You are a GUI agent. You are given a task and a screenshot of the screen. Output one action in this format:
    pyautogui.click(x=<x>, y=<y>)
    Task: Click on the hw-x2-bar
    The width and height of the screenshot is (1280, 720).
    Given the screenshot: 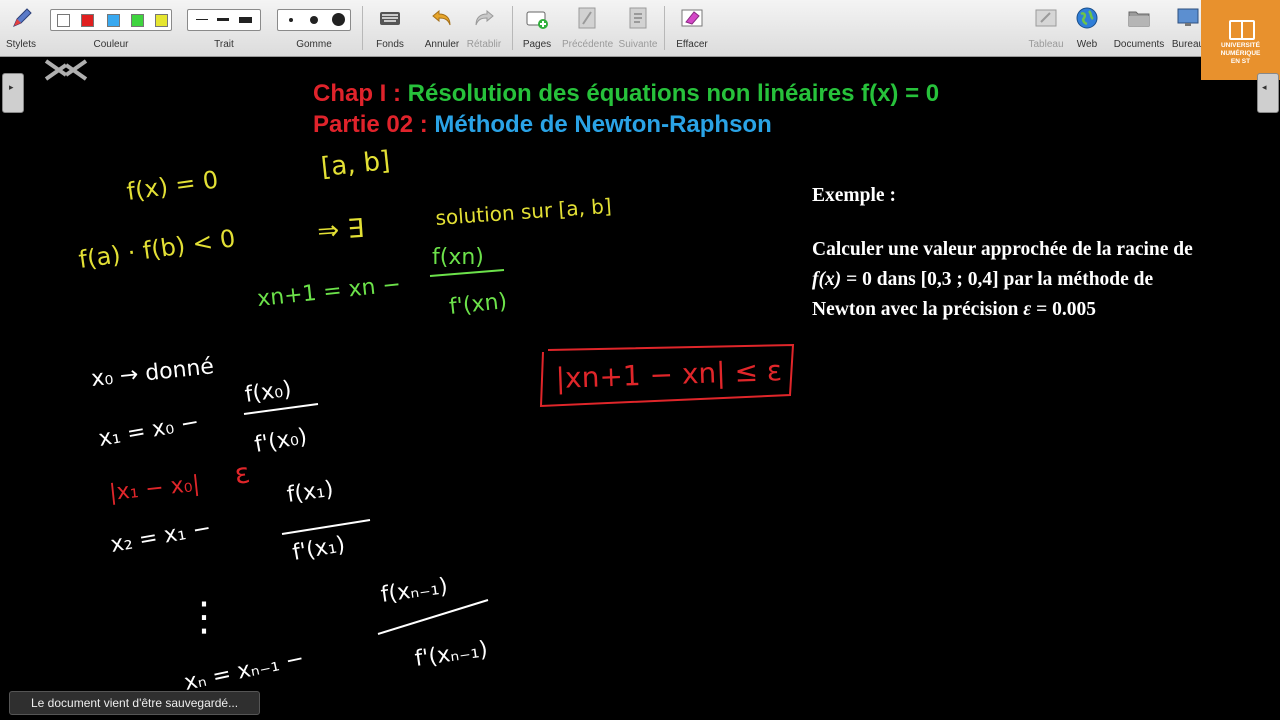 What is the action you would take?
    pyautogui.click(x=326, y=527)
    